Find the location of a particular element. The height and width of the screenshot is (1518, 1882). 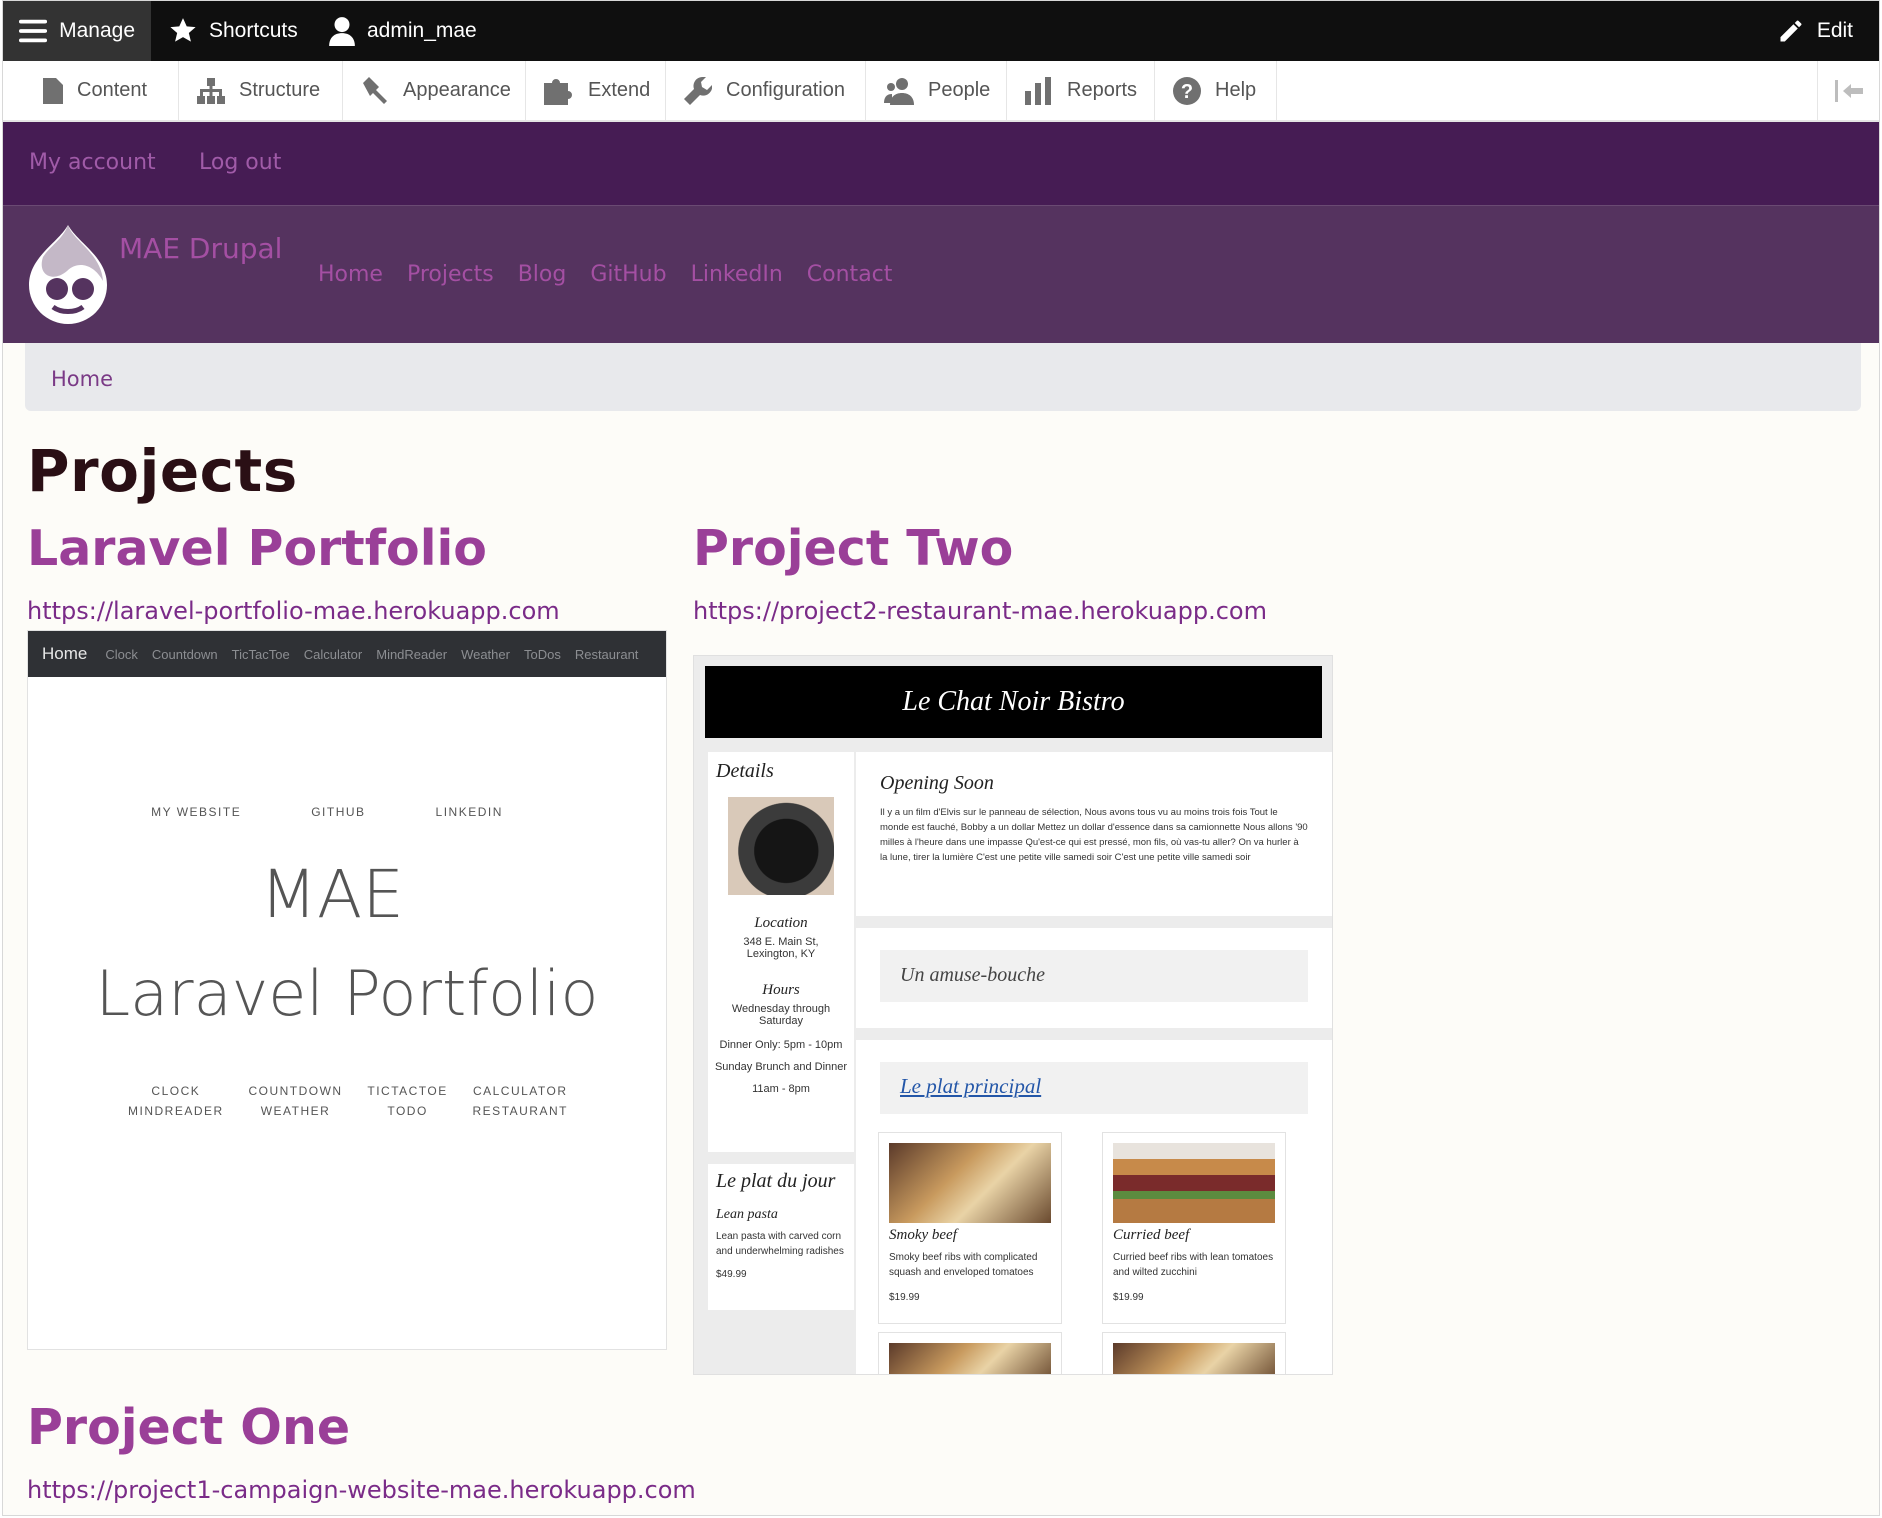

shot-link: CALCULATOR is located at coordinates (520, 1091).